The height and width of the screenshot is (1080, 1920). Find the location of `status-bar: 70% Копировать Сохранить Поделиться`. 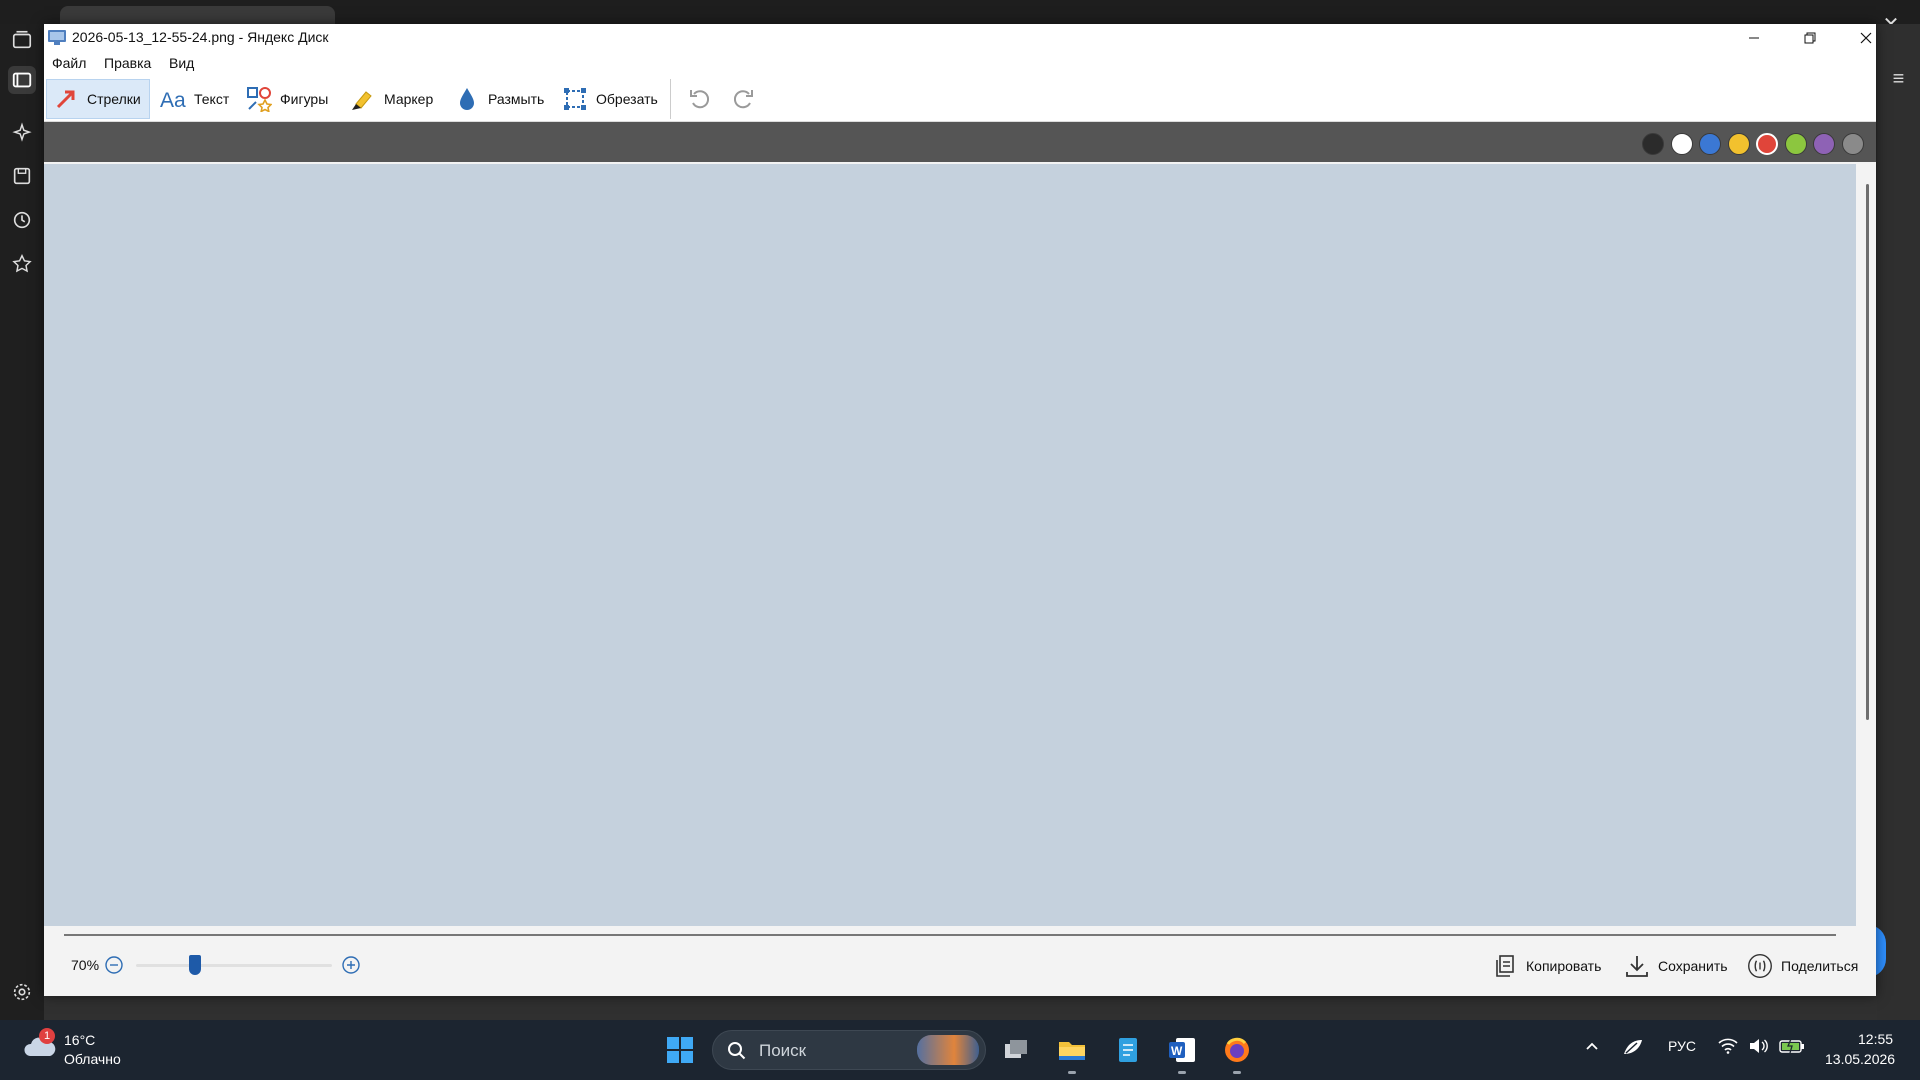

status-bar: 70% Копировать Сохранить Поделиться is located at coordinates (960, 968).